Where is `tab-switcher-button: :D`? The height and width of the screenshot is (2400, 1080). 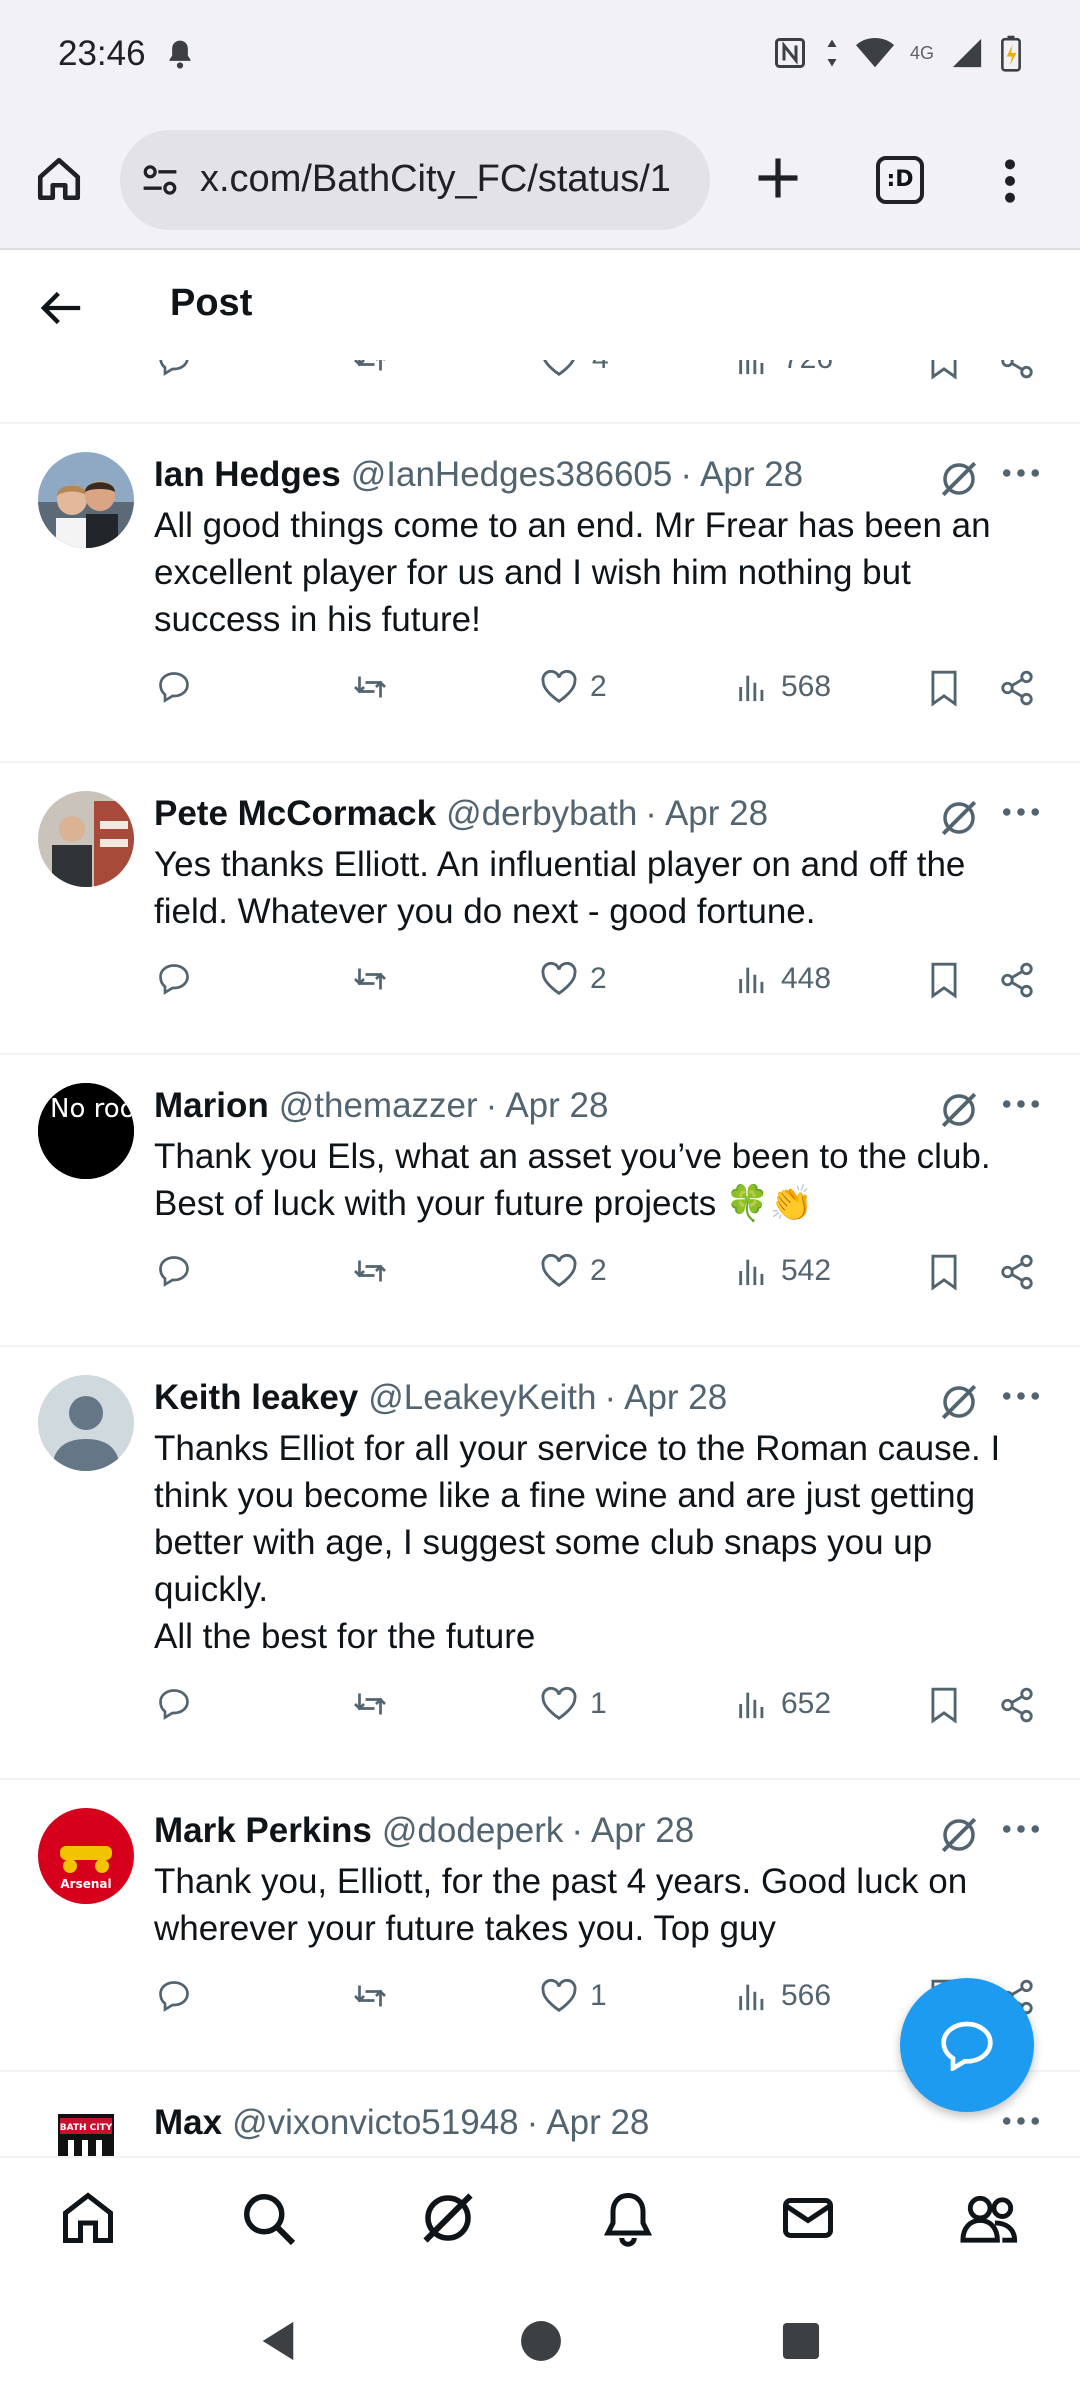
tab-switcher-button: :D is located at coordinates (900, 180).